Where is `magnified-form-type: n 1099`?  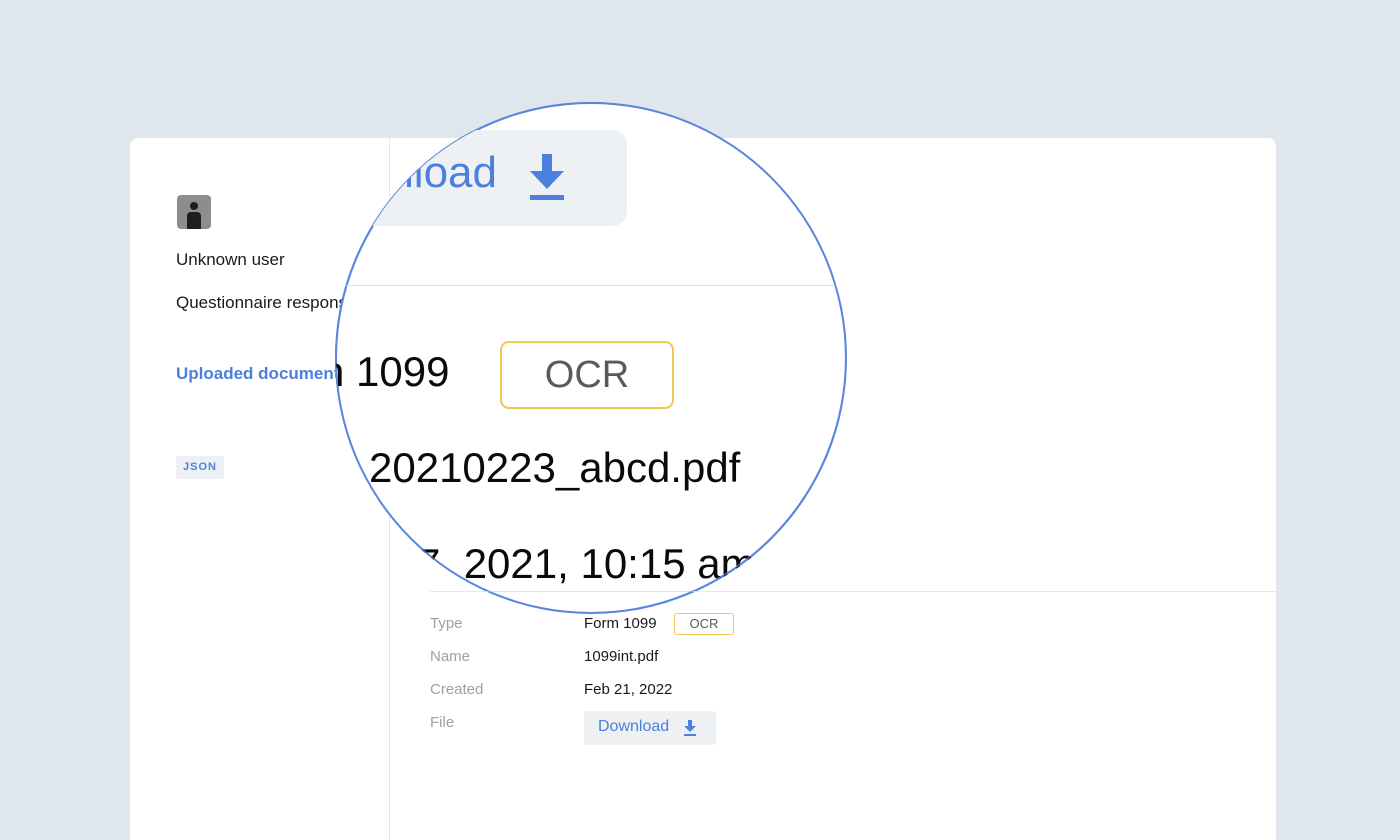 magnified-form-type: n 1099 is located at coordinates (392, 371).